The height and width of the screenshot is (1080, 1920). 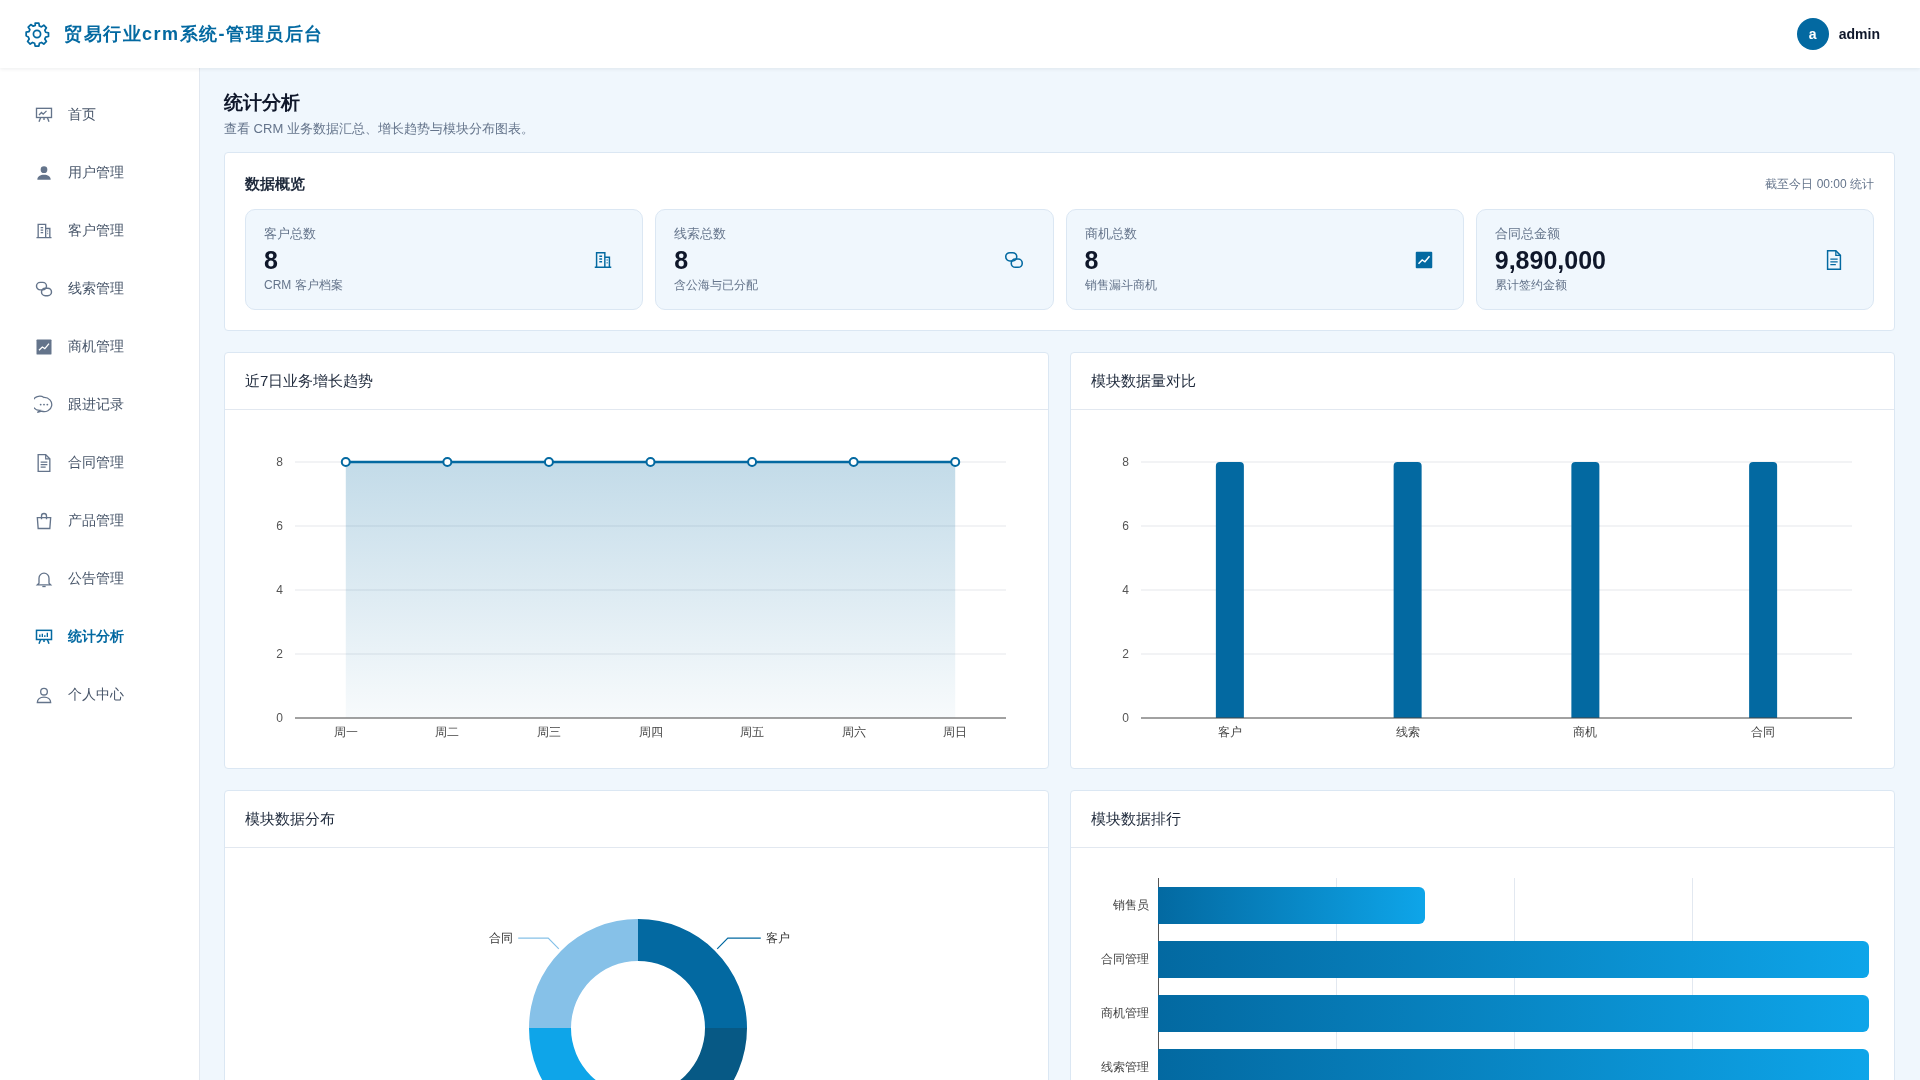 What do you see at coordinates (37, 34) in the screenshot?
I see `settings-icon` at bounding box center [37, 34].